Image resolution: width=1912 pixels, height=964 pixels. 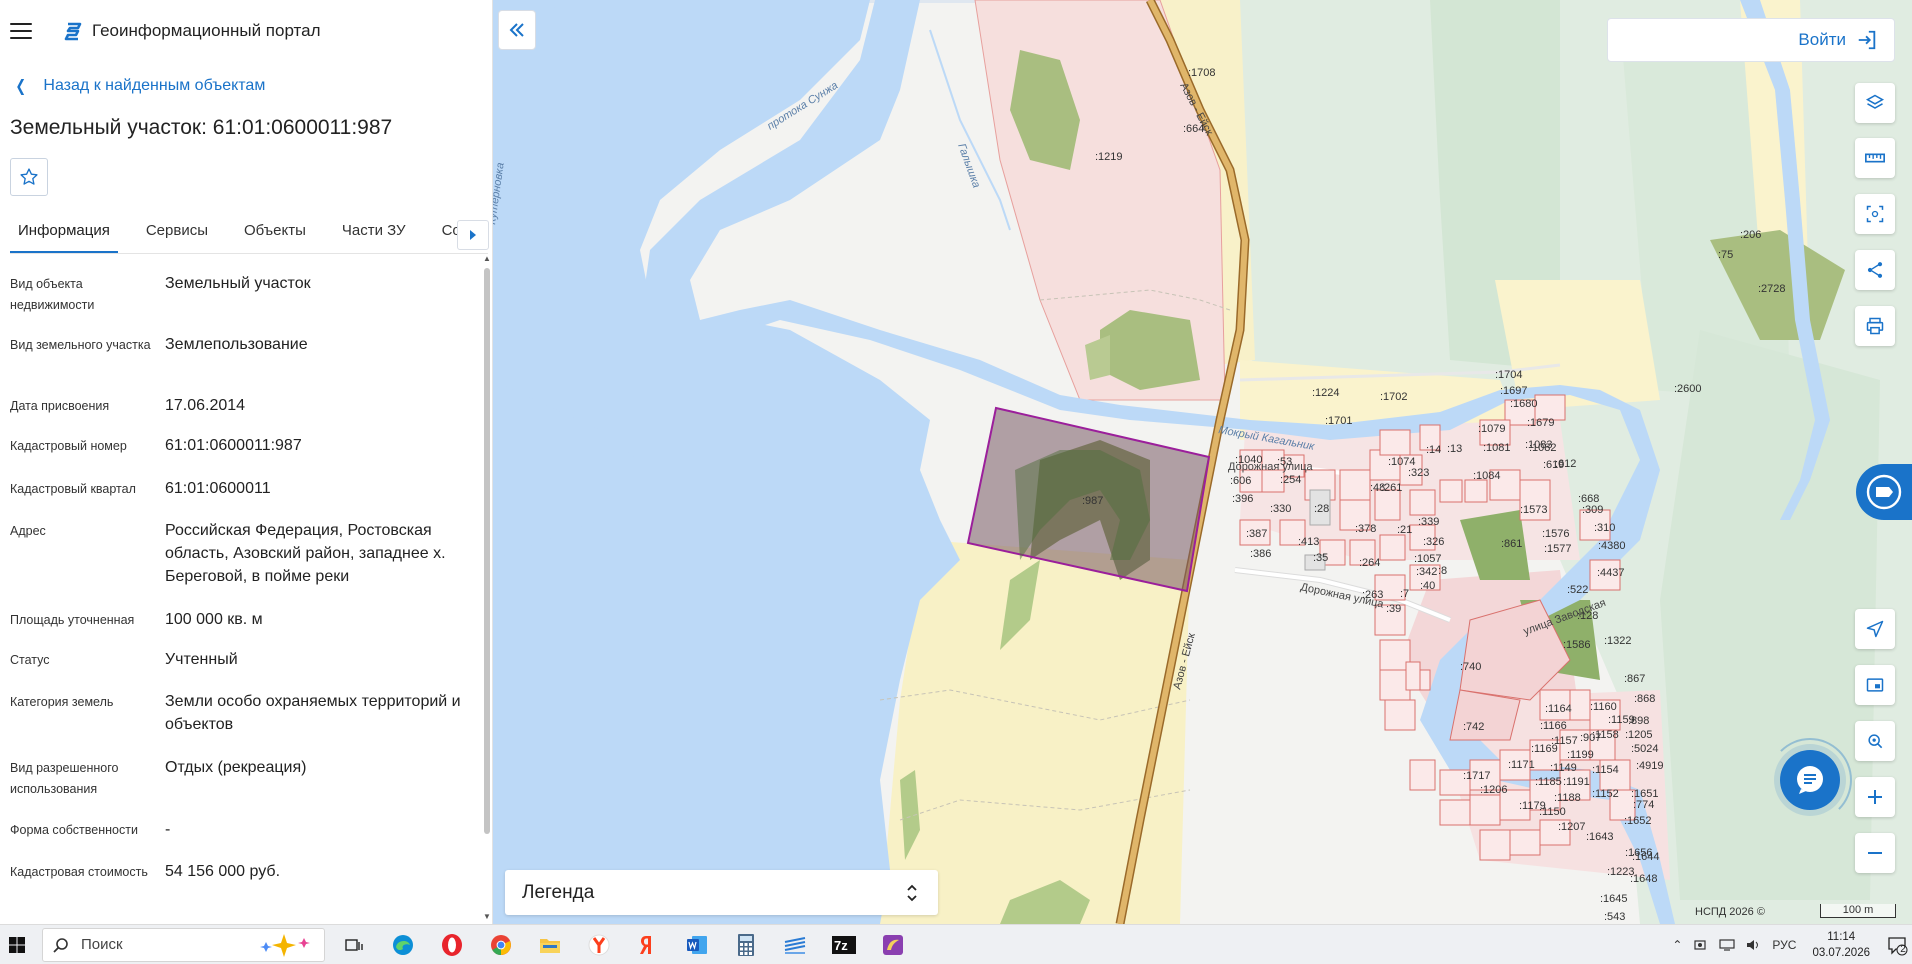 What do you see at coordinates (1603, 707) in the screenshot?
I see `parcel-label: :1160` at bounding box center [1603, 707].